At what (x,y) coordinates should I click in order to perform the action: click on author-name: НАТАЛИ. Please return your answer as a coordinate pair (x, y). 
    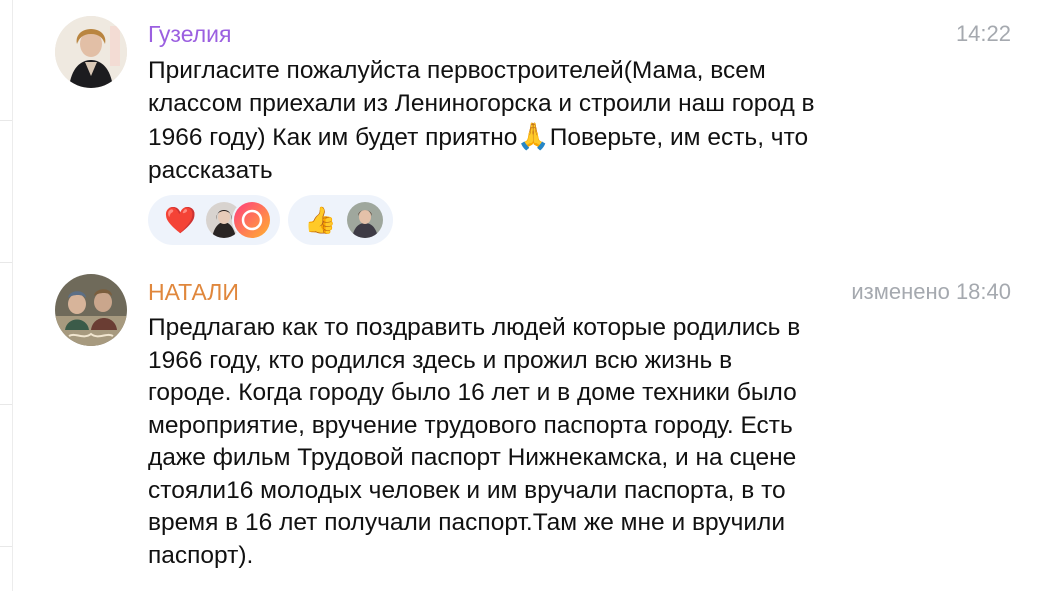
    Looking at the image, I should click on (193, 292).